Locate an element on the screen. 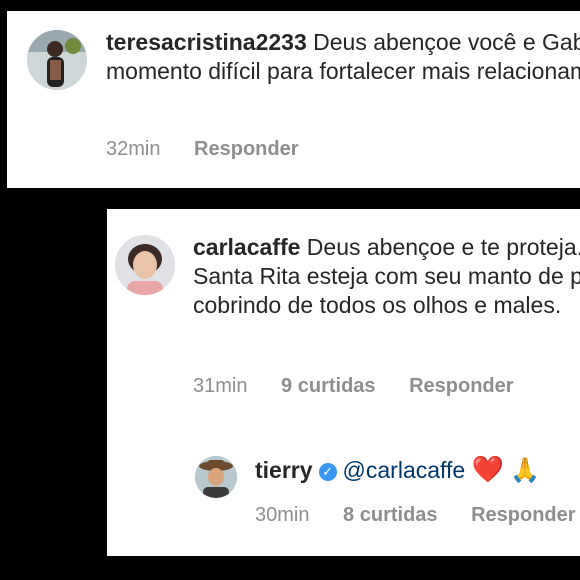 The width and height of the screenshot is (580, 580). mention-link: @carlacaffe is located at coordinates (404, 470).